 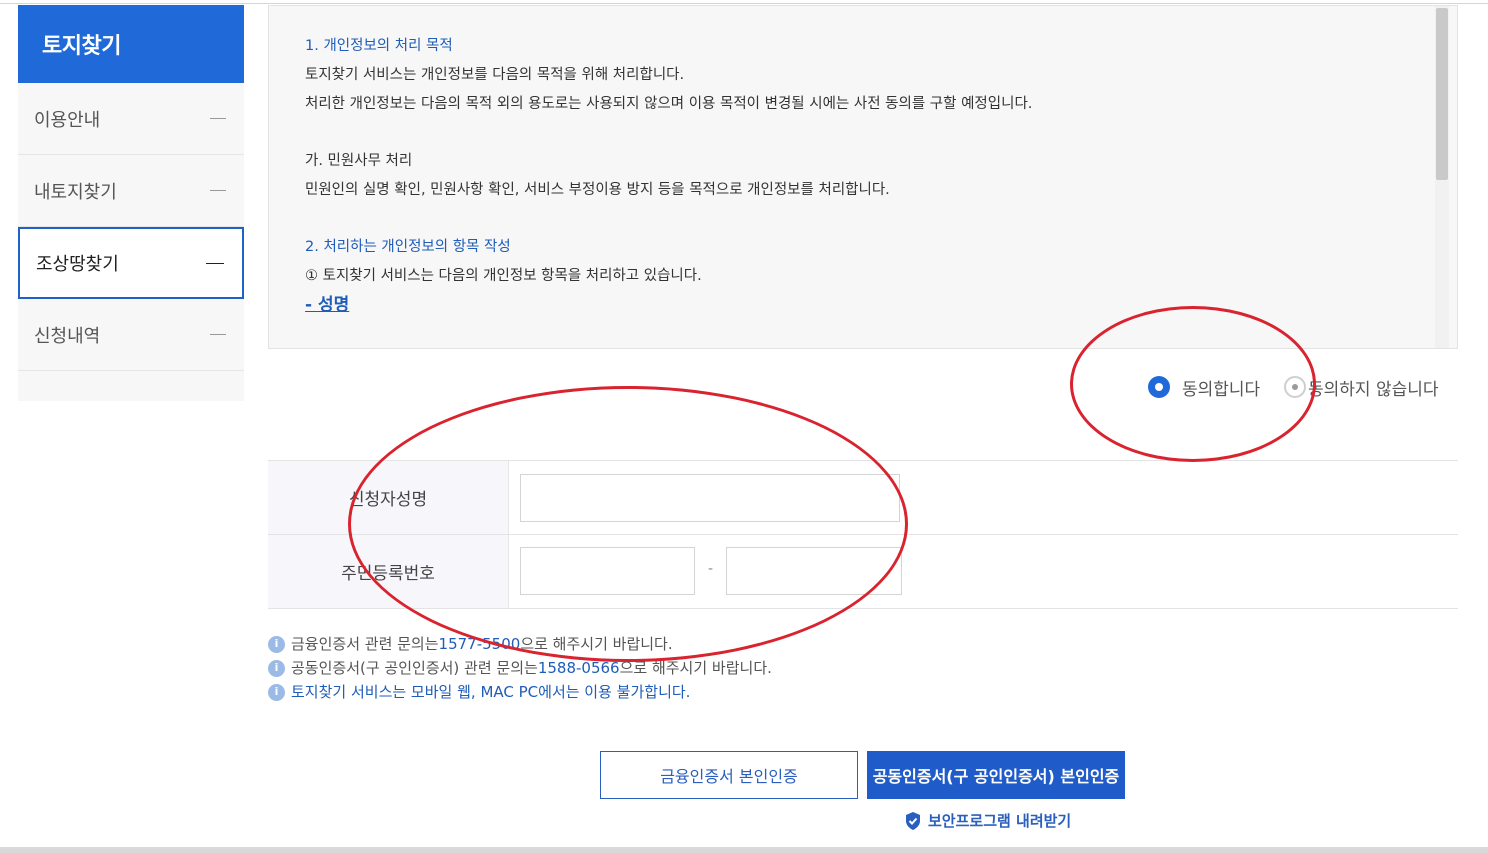 What do you see at coordinates (729, 775) in the screenshot?
I see `financial-cert-auth-button: 금융인증서 본인인증` at bounding box center [729, 775].